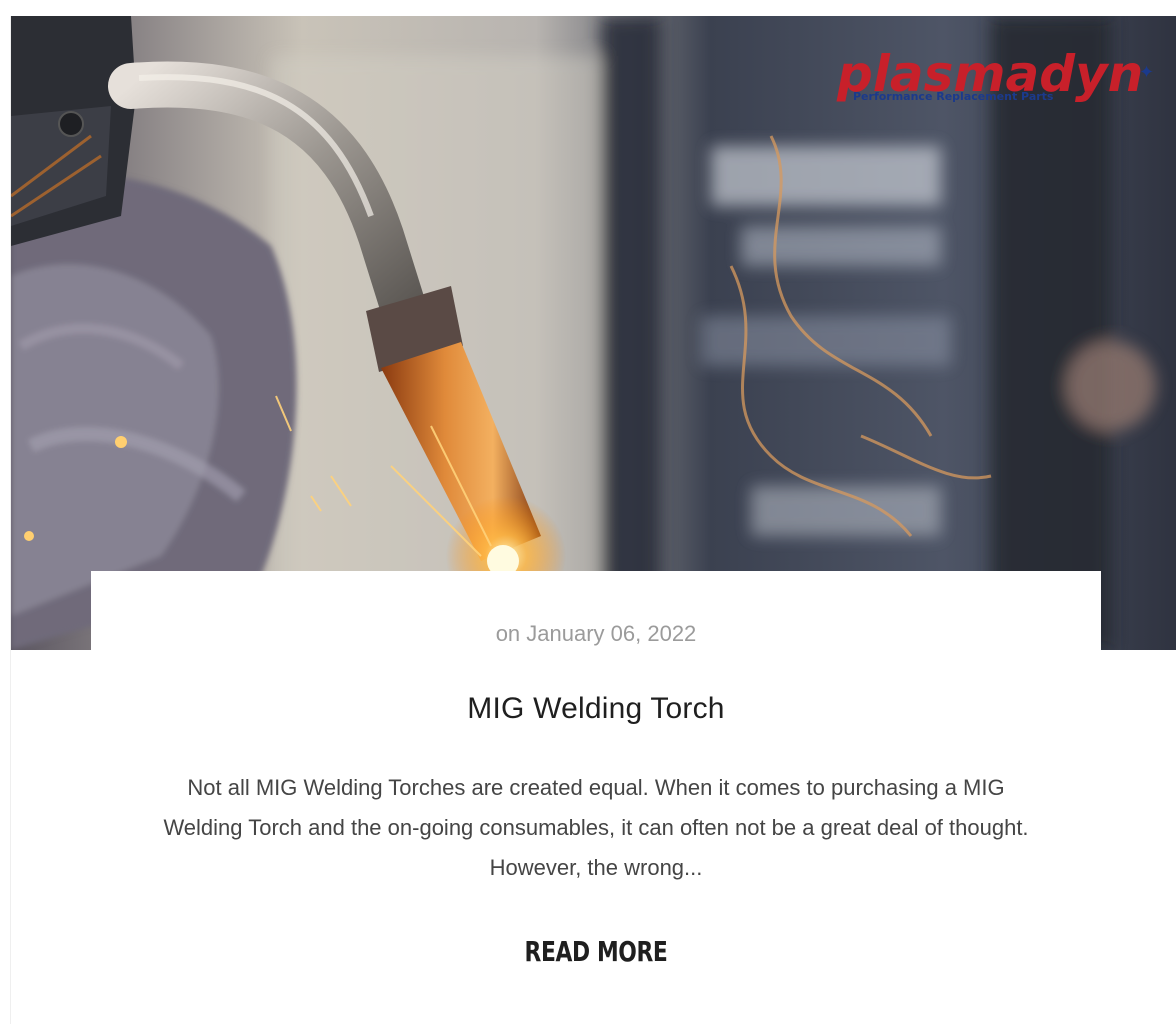 The width and height of the screenshot is (1176, 1024). What do you see at coordinates (596, 633) in the screenshot?
I see `post-date: on January 06, 2022` at bounding box center [596, 633].